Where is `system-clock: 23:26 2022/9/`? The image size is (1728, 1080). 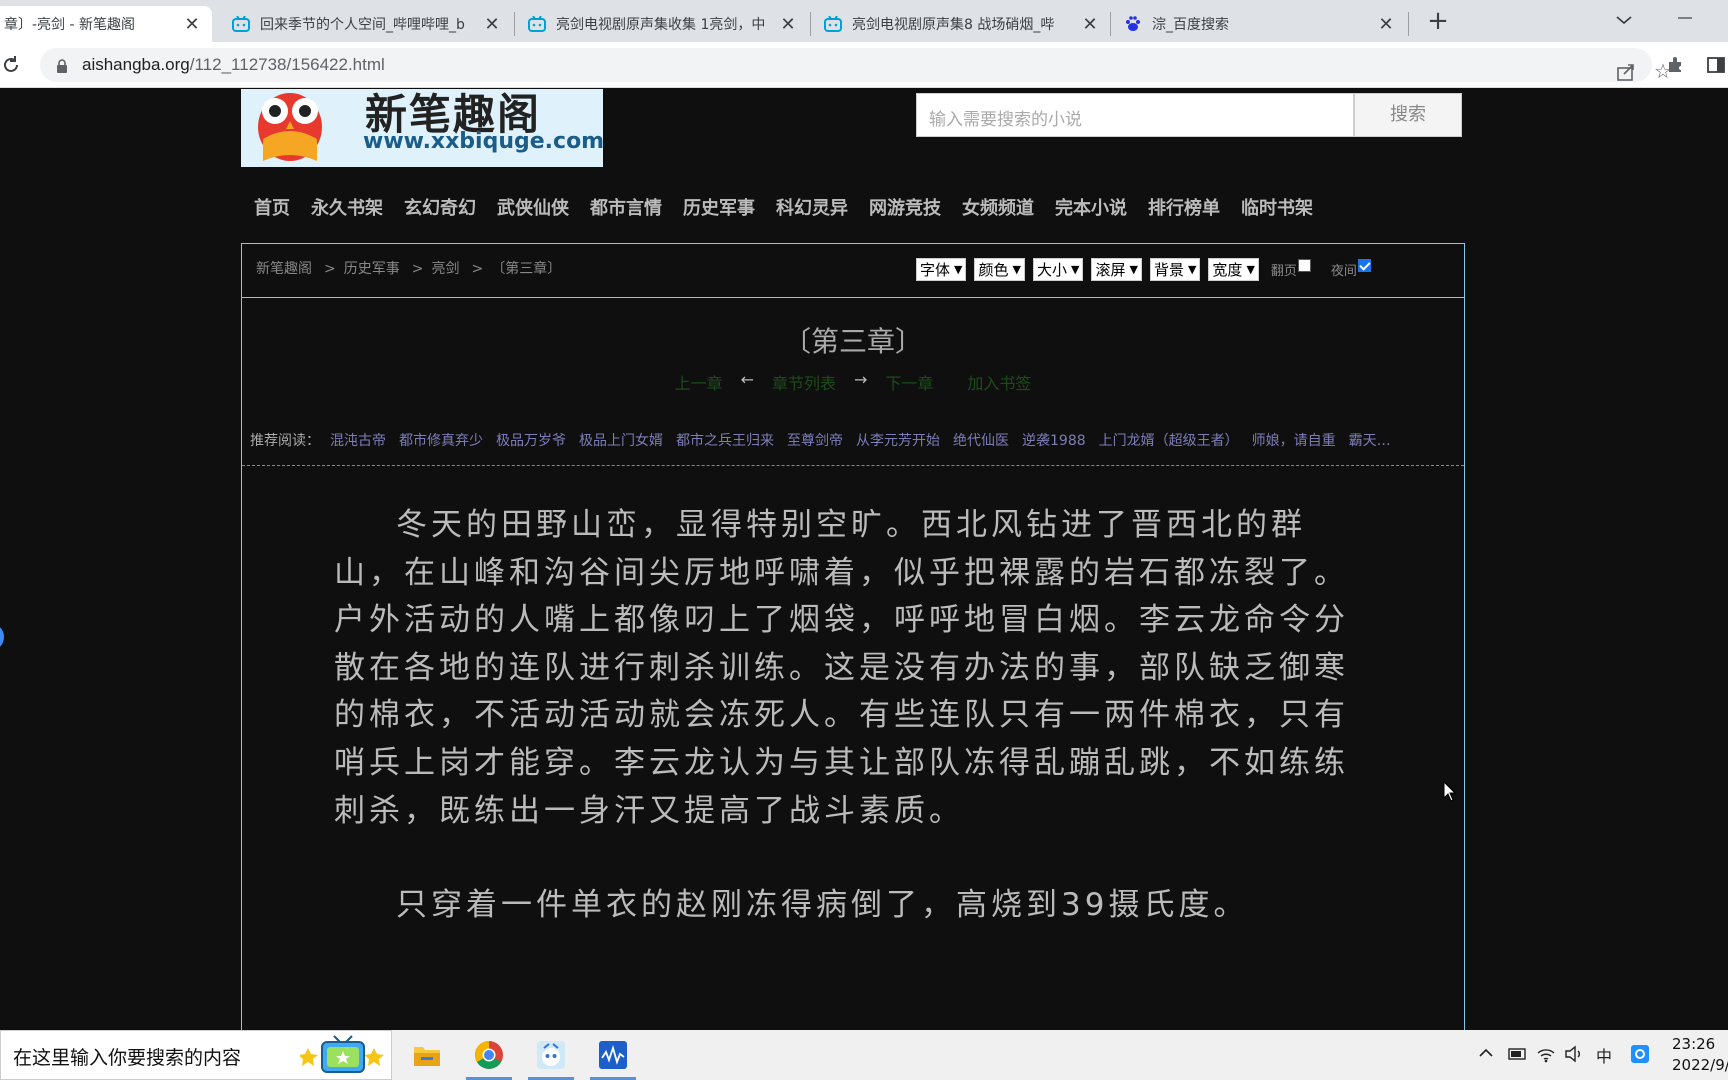
system-clock: 23:26 2022/9/ is located at coordinates (1700, 1055).